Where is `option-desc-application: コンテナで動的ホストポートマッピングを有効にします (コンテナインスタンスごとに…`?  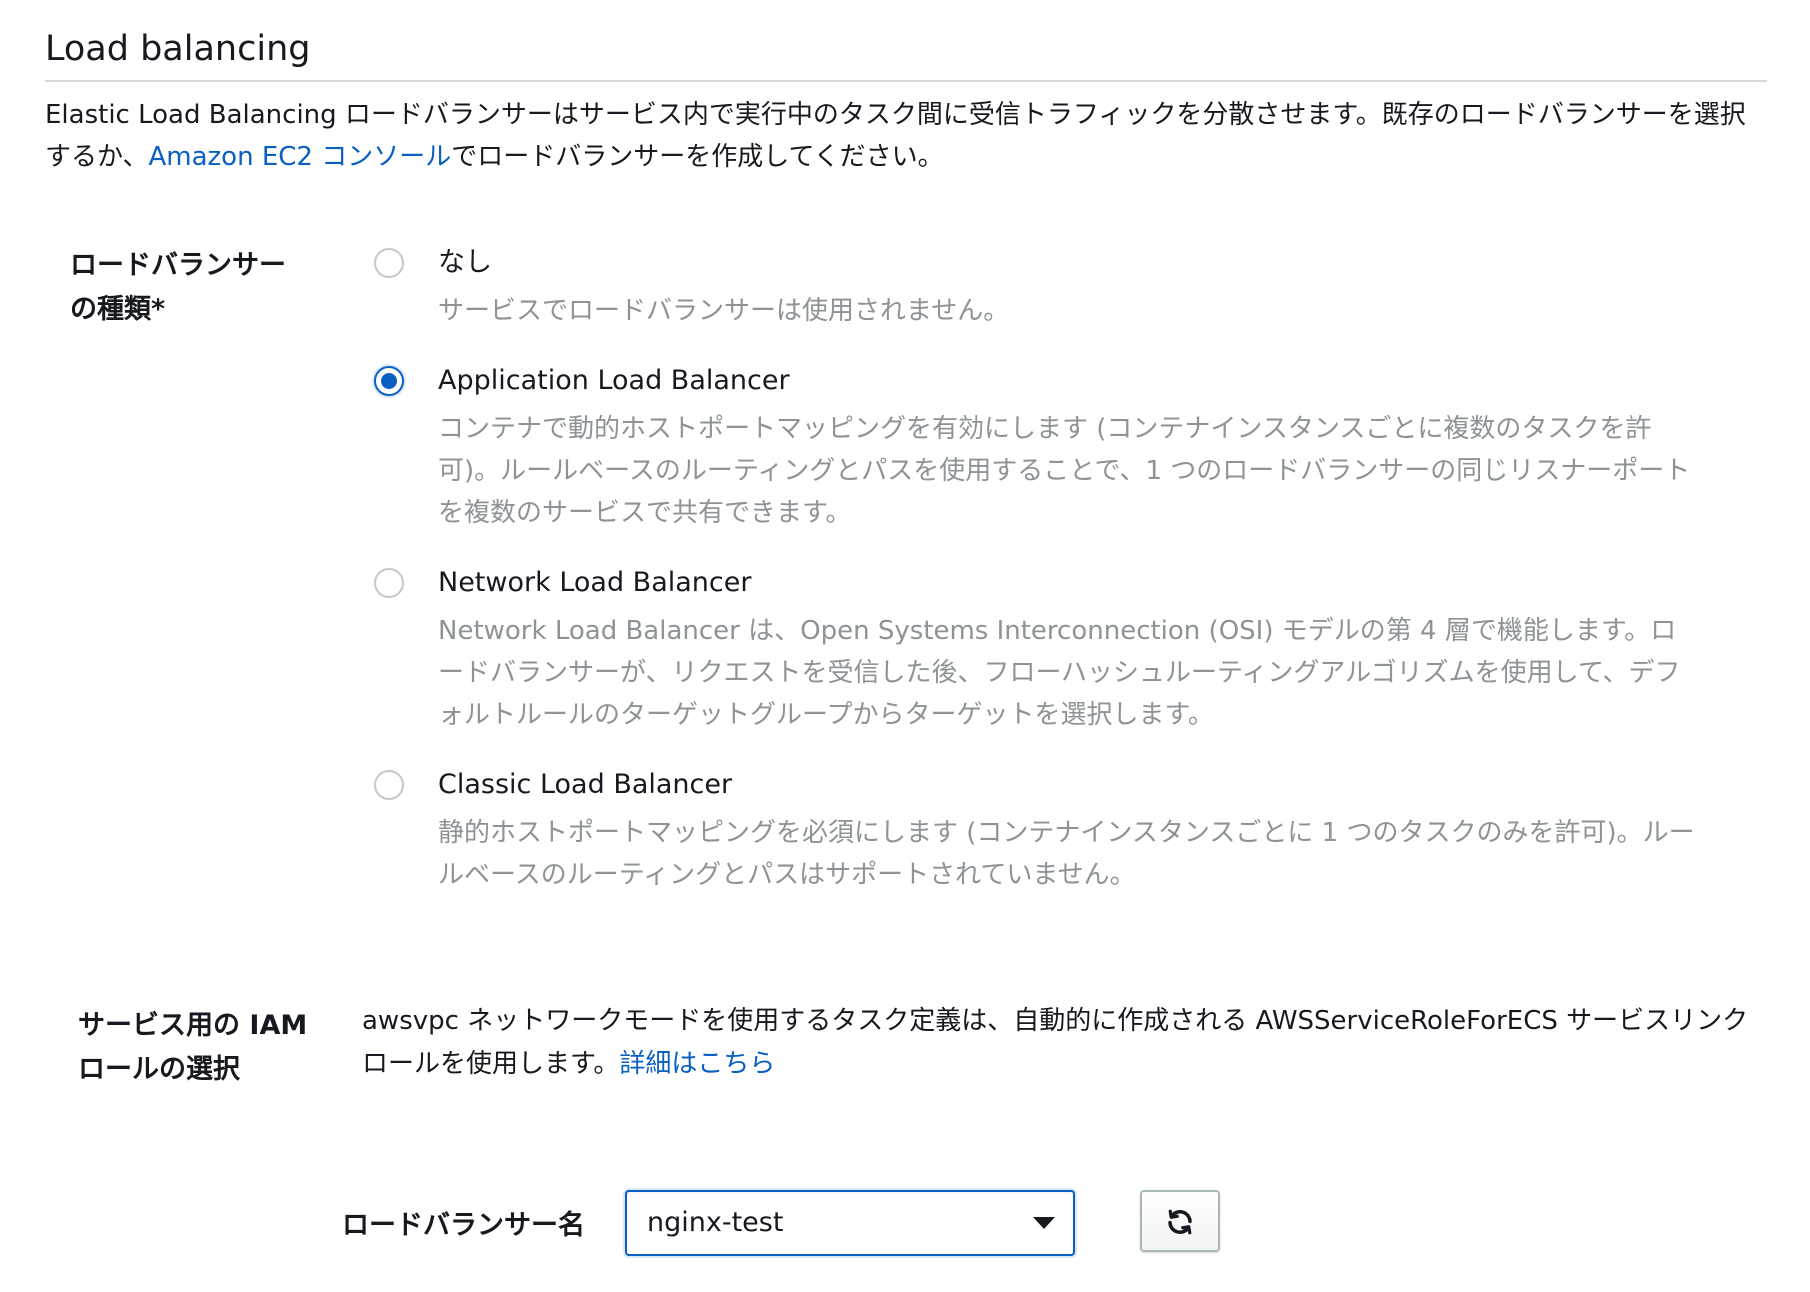
option-desc-application: コンテナで動的ホストポートマッピングを有効にします (コンテナインスタンスごとに… is located at coordinates (1064, 471).